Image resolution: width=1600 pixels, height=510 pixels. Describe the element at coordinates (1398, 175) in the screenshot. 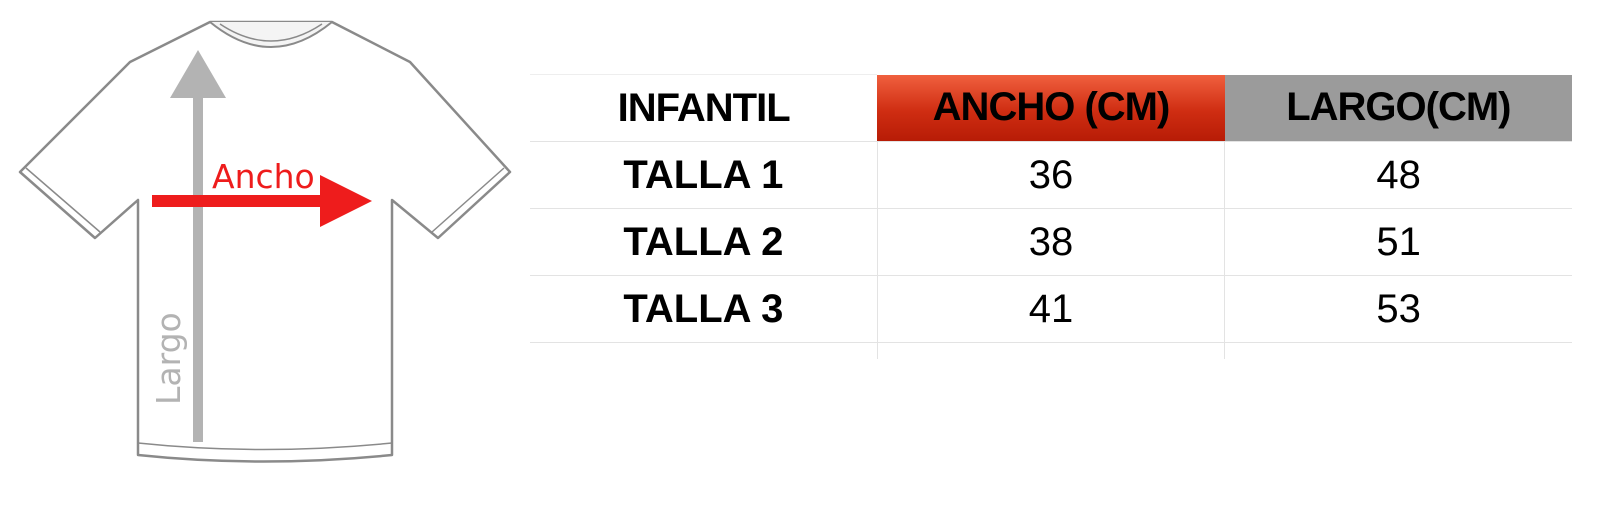

I see `largo-cell: 48` at that location.